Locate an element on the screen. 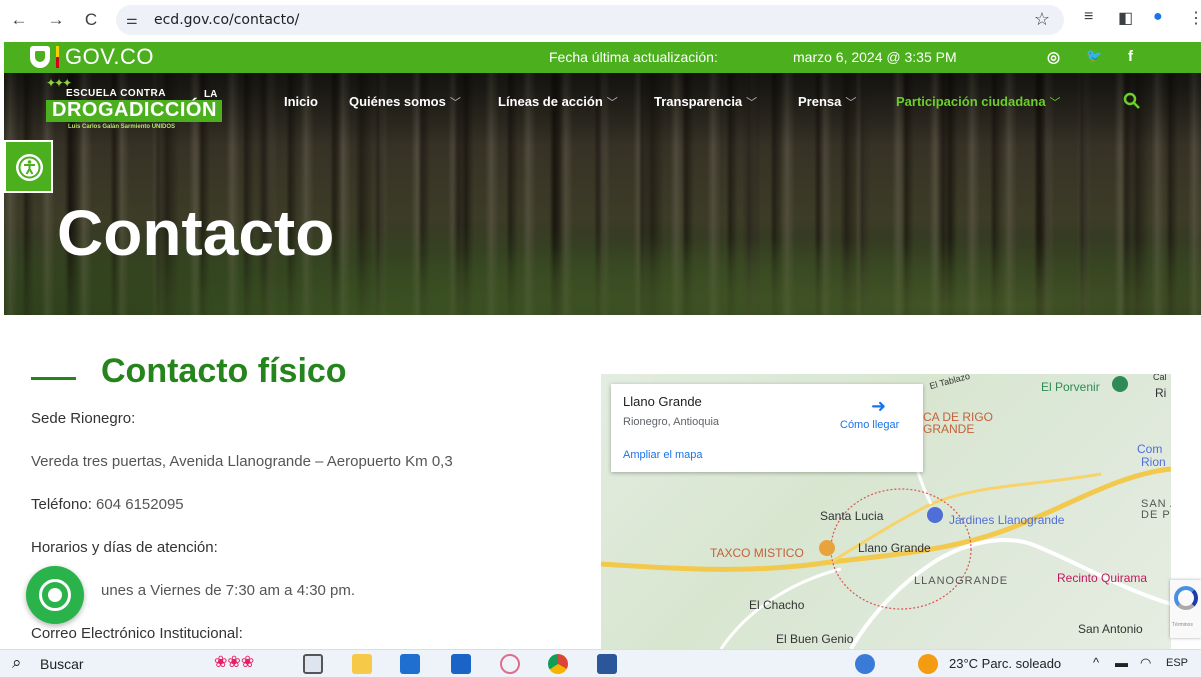 The image size is (1201, 677). nav-item-lineas-de-accion: Líneas de acción ﹀ is located at coordinates (558, 102).